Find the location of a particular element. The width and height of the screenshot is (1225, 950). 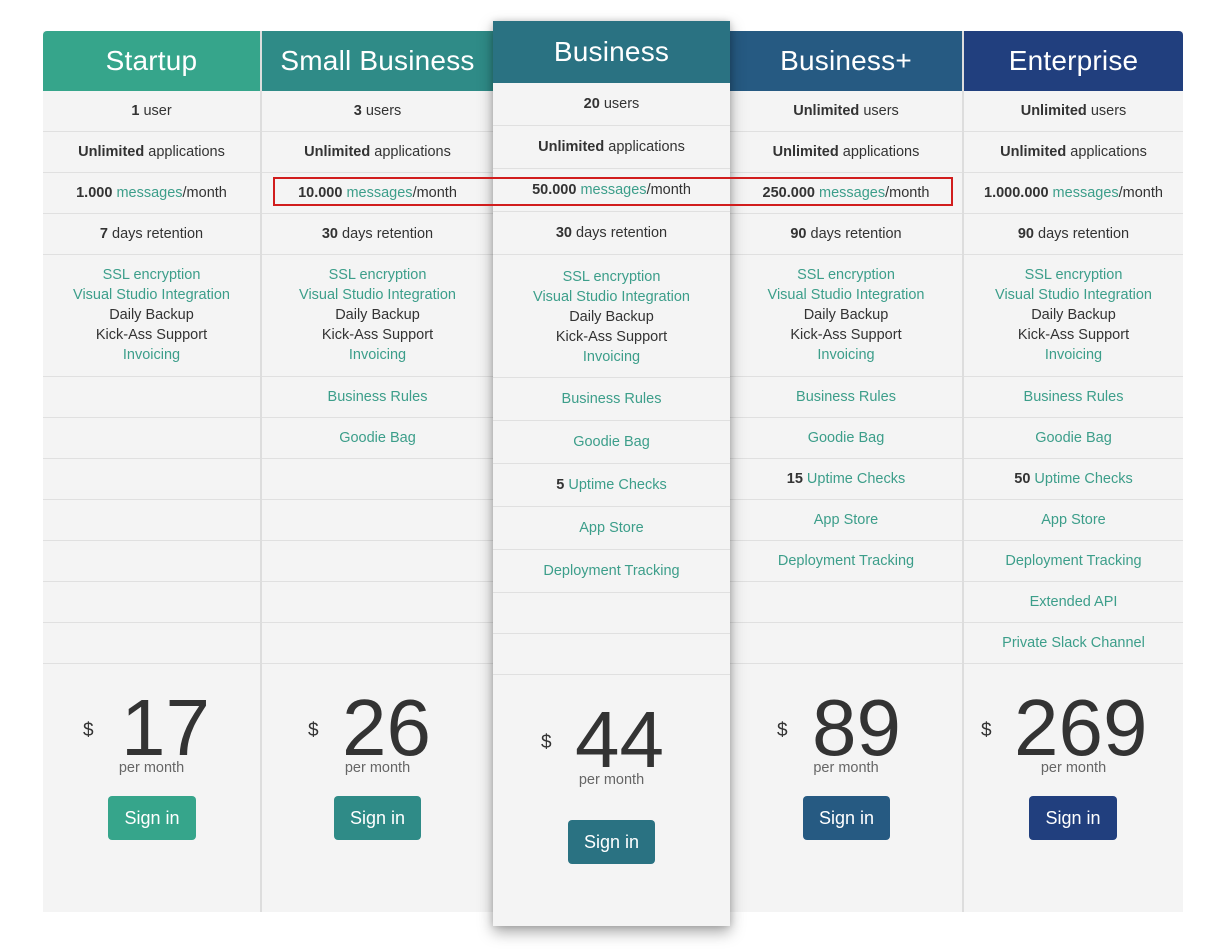

extra-feature-row: 5 Uptime Checks is located at coordinates (611, 485).